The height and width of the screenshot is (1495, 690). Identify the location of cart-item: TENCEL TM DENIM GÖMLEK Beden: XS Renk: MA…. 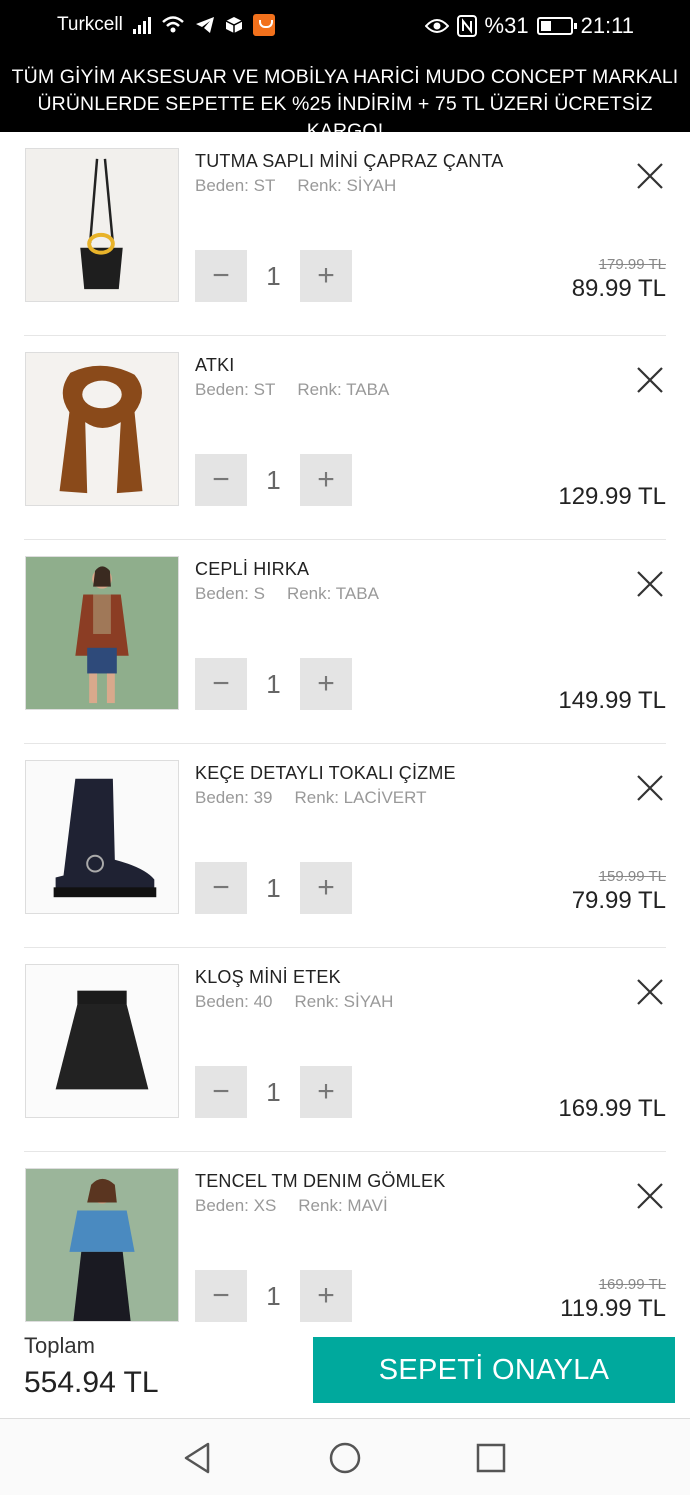
(345, 1238).